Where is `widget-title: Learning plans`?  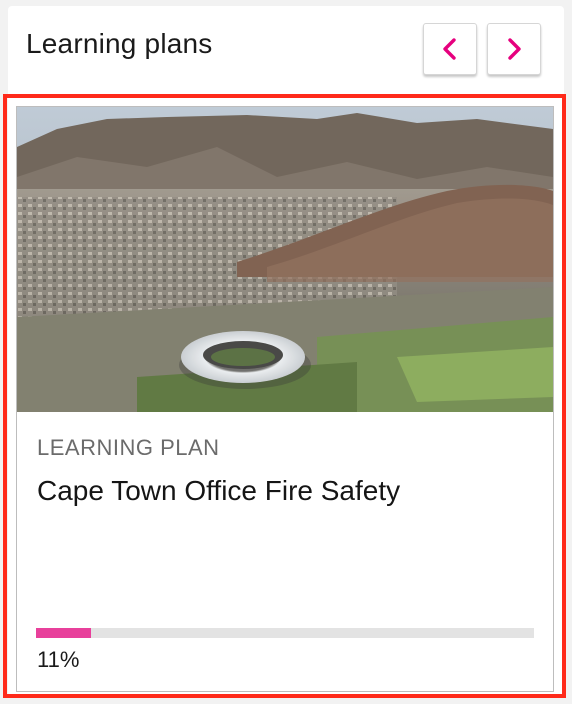 widget-title: Learning plans is located at coordinates (119, 43).